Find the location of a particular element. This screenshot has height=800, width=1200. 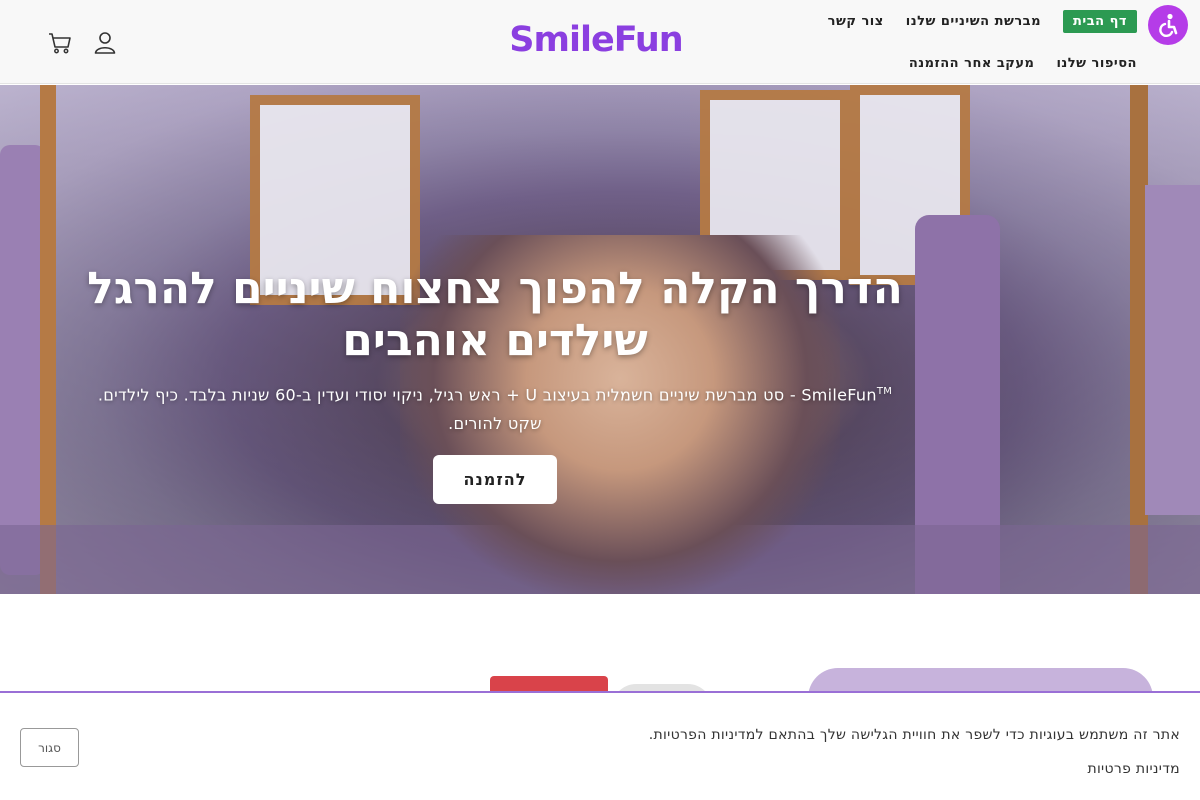

cart-icon is located at coordinates (60, 43).